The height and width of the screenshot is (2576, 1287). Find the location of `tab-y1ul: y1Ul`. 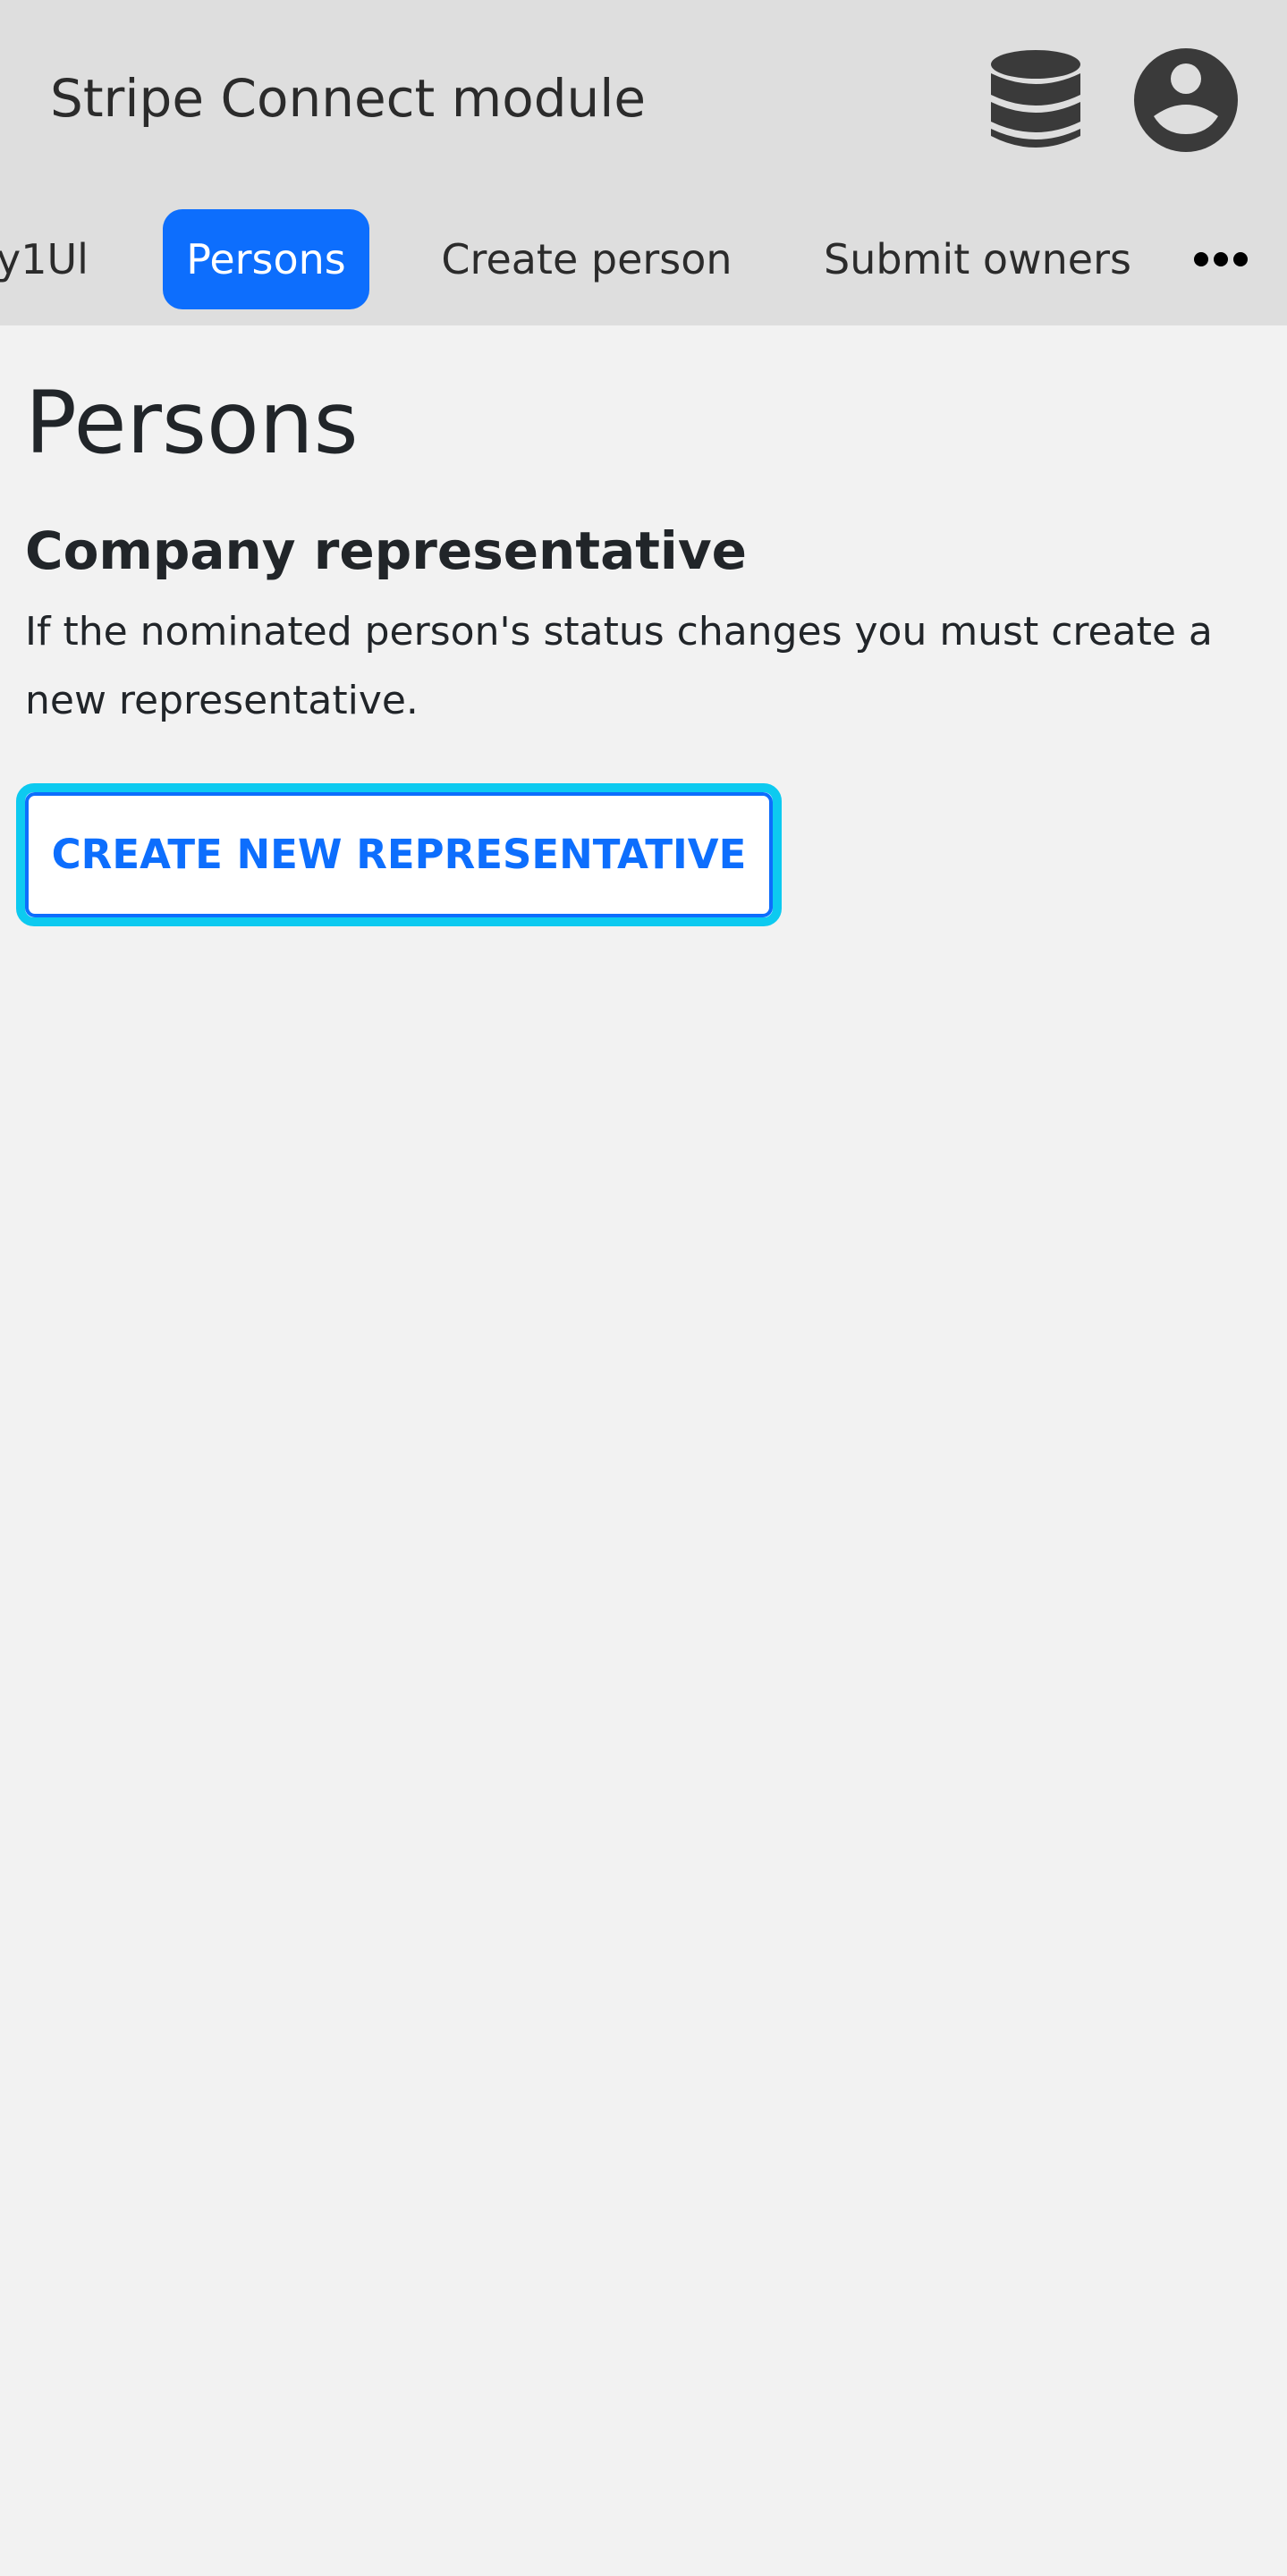

tab-y1ul: y1Ul is located at coordinates (47, 259).